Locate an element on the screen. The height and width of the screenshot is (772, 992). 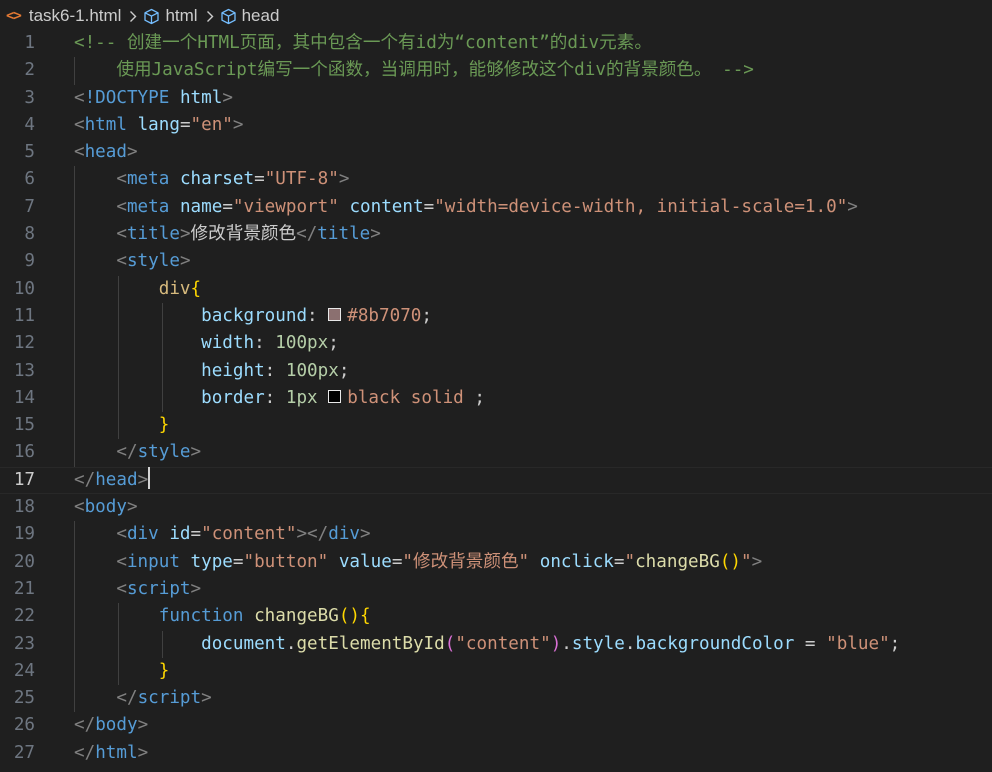
code-token: border is located at coordinates (233, 397).